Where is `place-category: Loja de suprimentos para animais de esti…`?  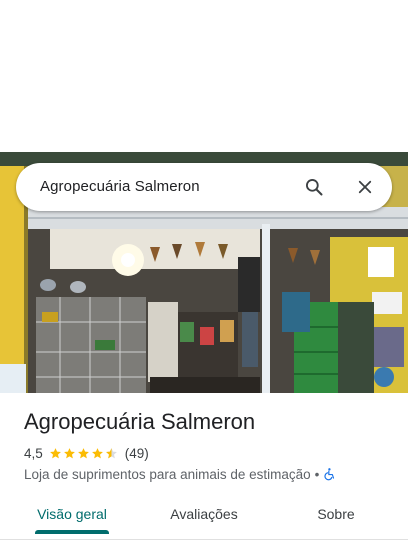
place-category: Loja de suprimentos para animais de esti… is located at coordinates (167, 474).